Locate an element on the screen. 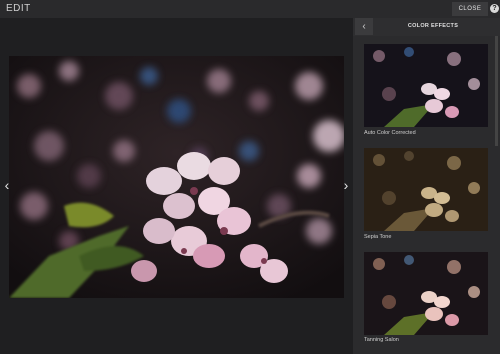  scrollbar-thumb is located at coordinates (496, 91).